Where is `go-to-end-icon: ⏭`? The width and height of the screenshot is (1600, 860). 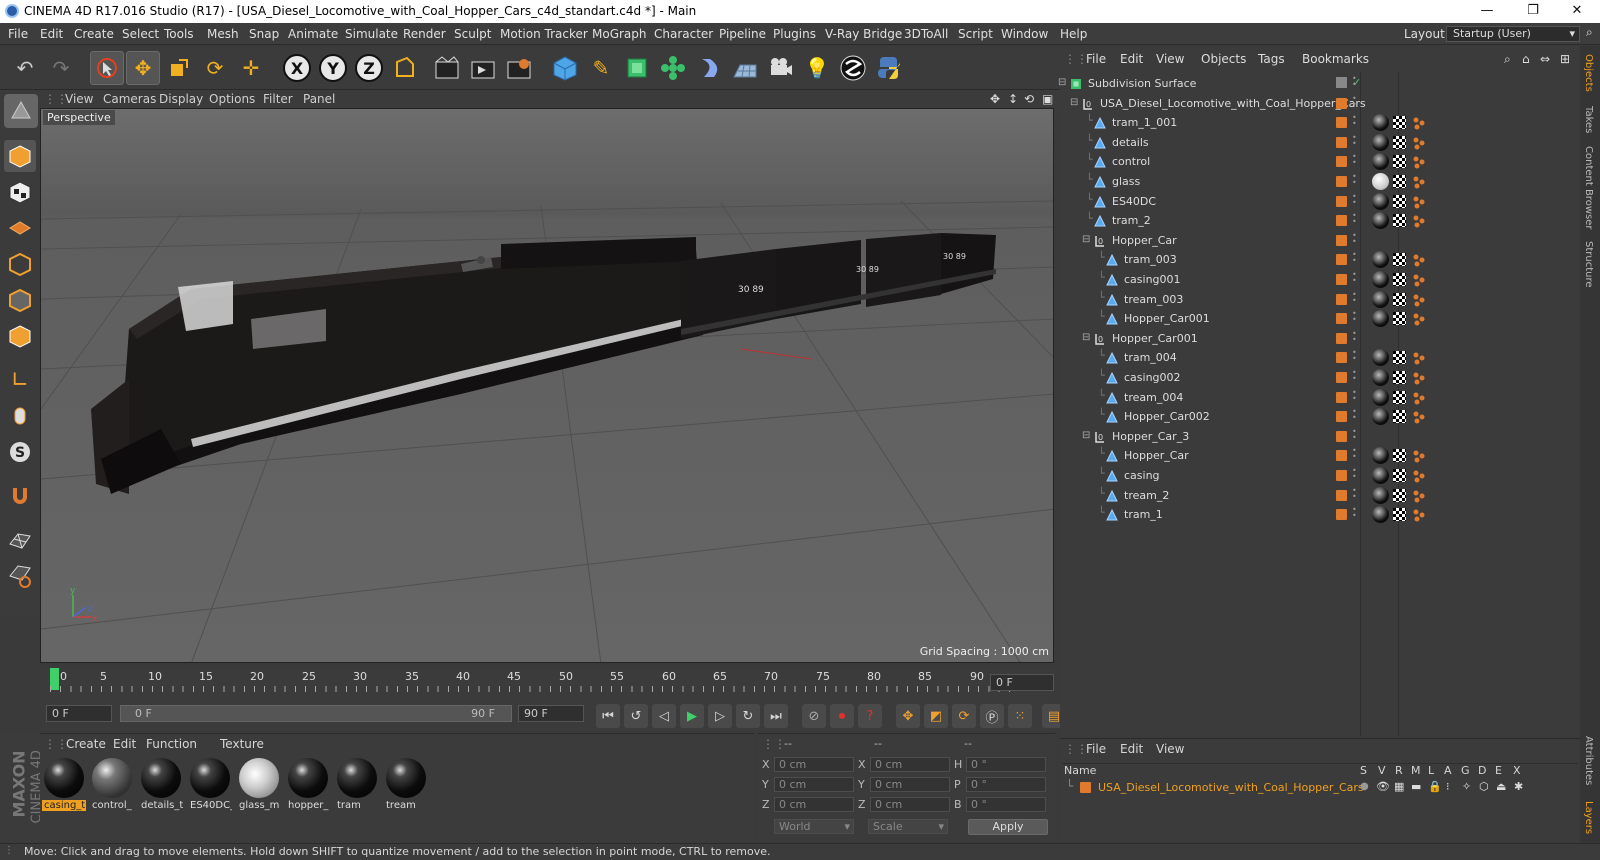
go-to-end-icon: ⏭ is located at coordinates (776, 716).